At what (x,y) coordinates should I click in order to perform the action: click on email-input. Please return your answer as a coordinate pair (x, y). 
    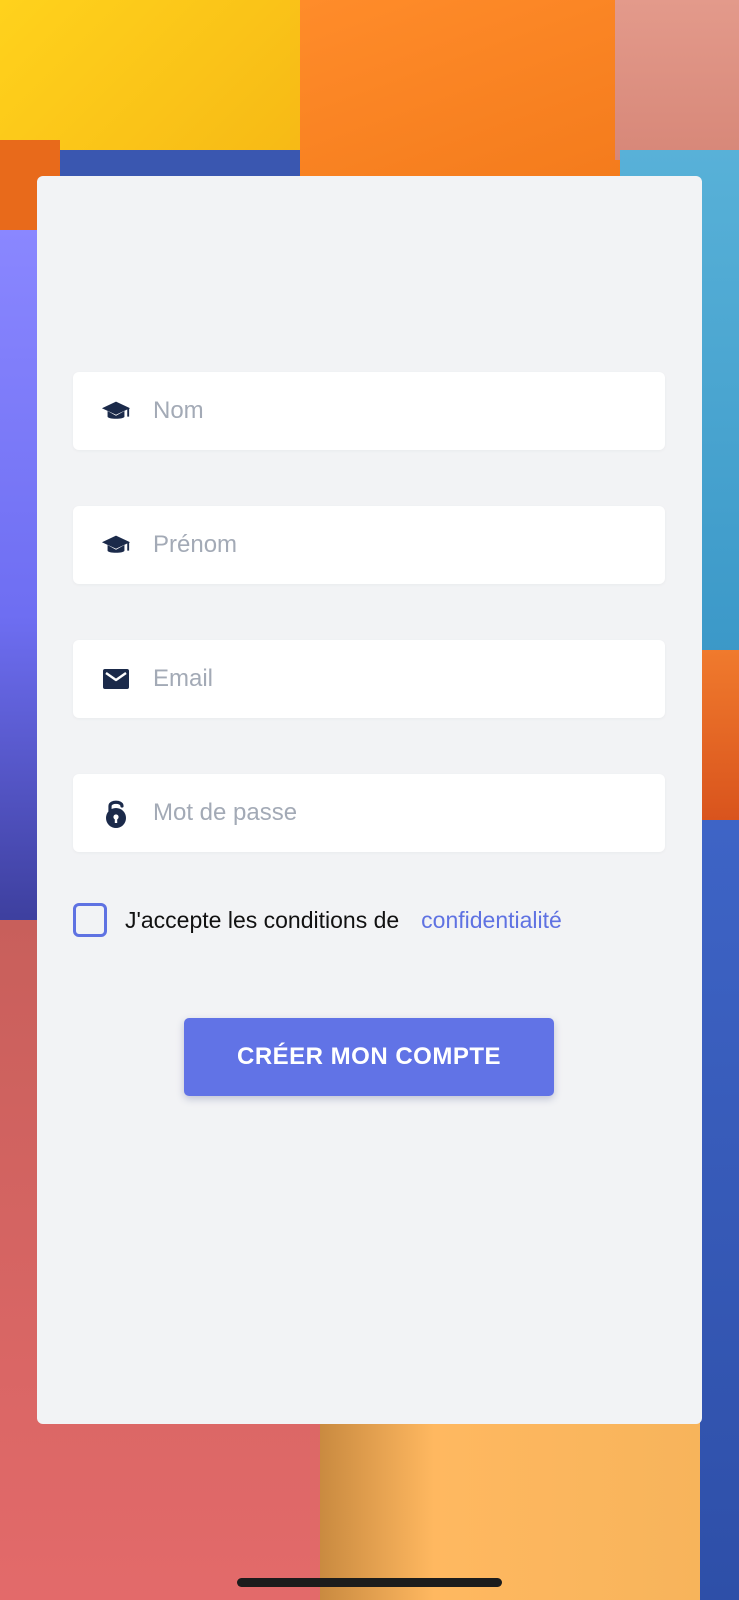
    Looking at the image, I should click on (393, 679).